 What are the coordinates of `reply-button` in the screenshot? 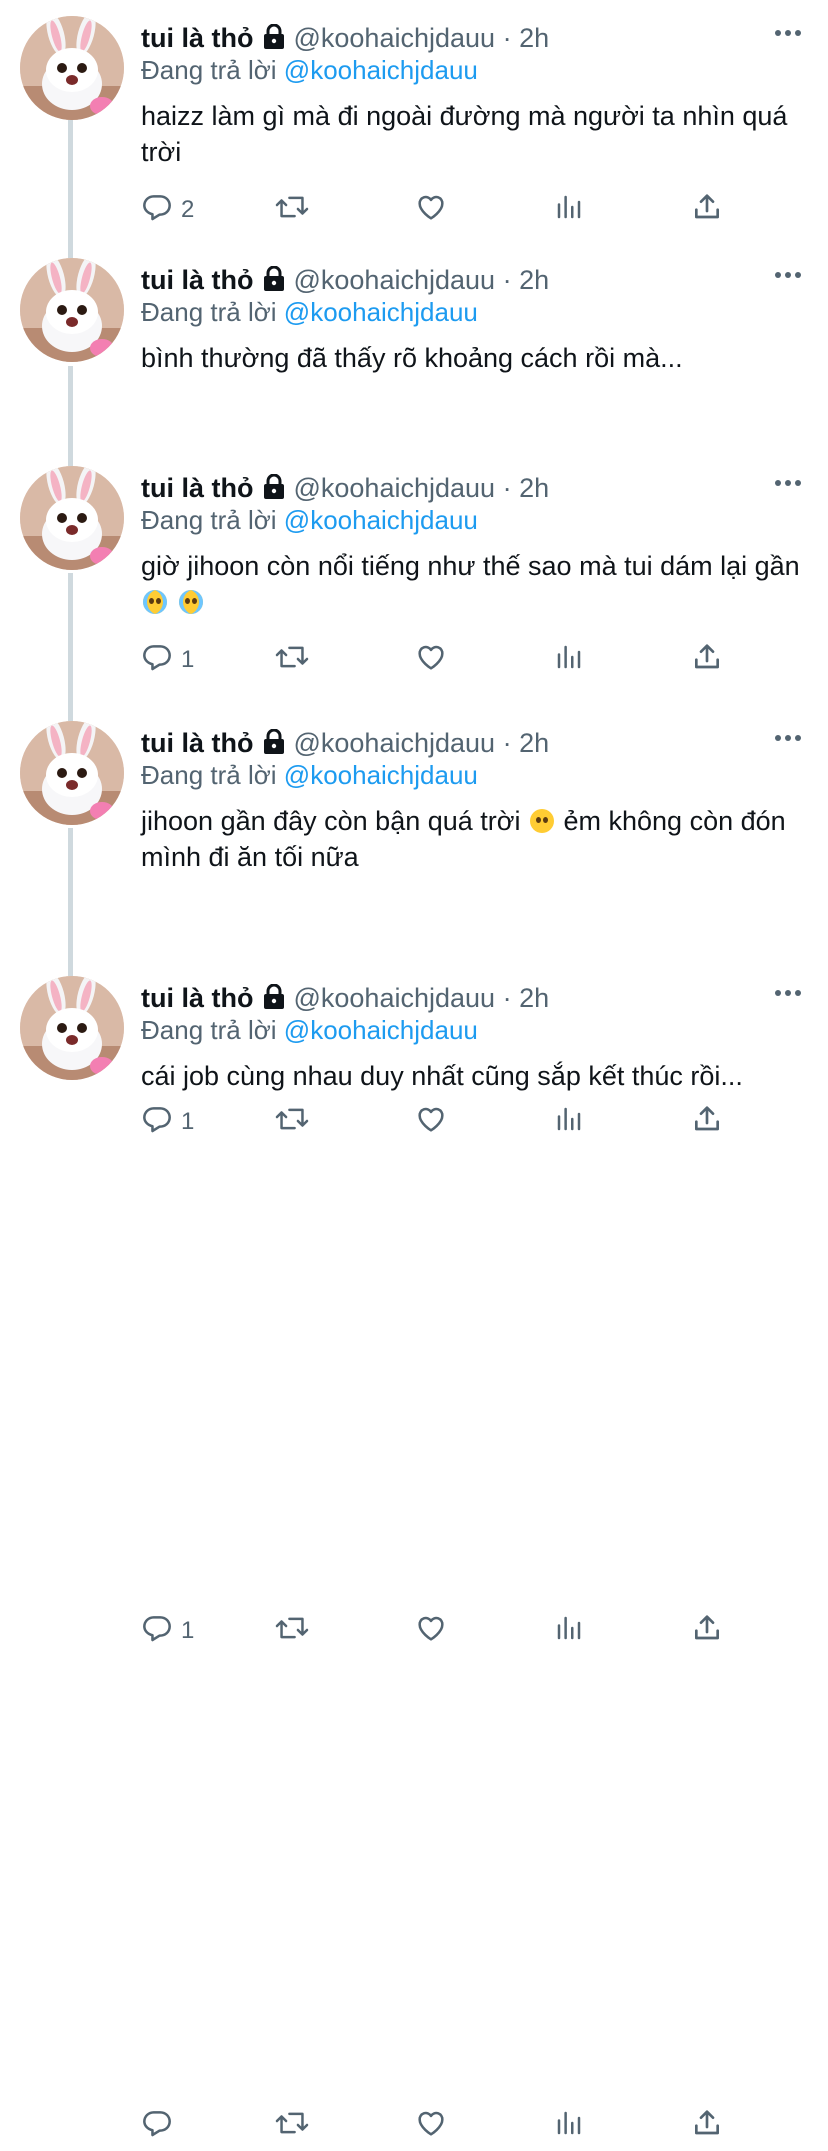 It's located at (161, 2126).